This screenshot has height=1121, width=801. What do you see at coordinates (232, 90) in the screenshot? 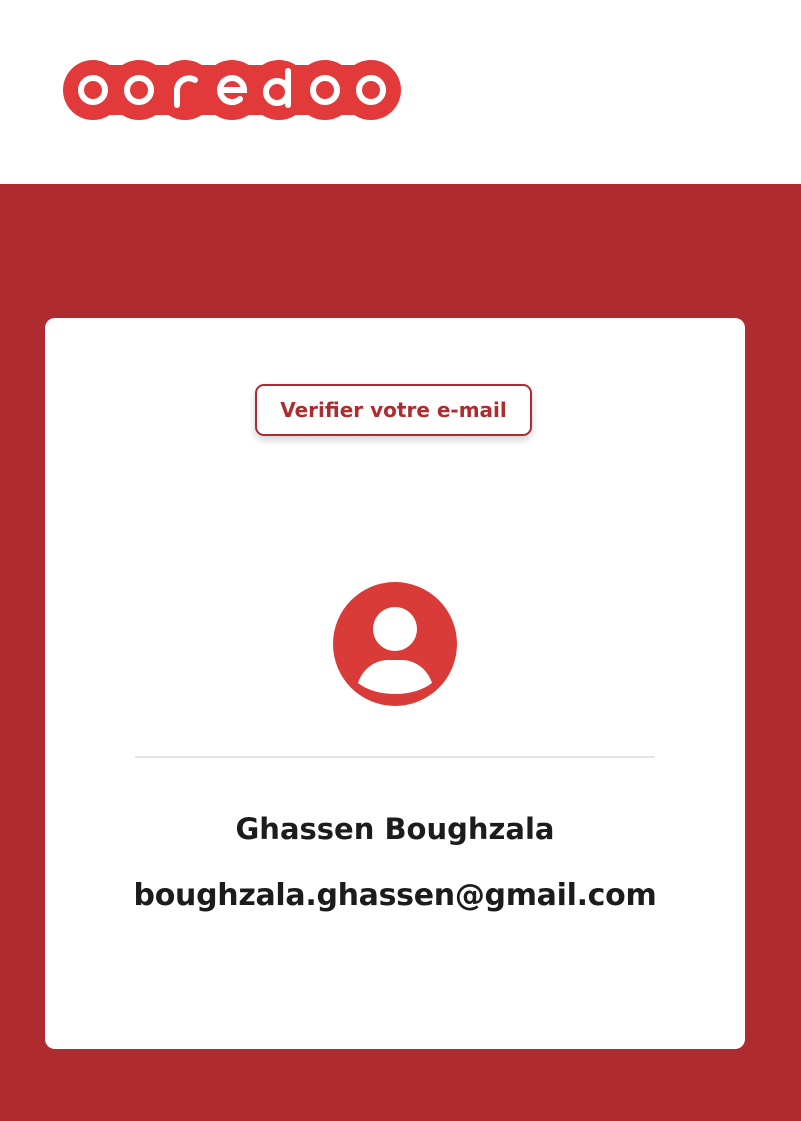
I see `ooredoo-logo` at bounding box center [232, 90].